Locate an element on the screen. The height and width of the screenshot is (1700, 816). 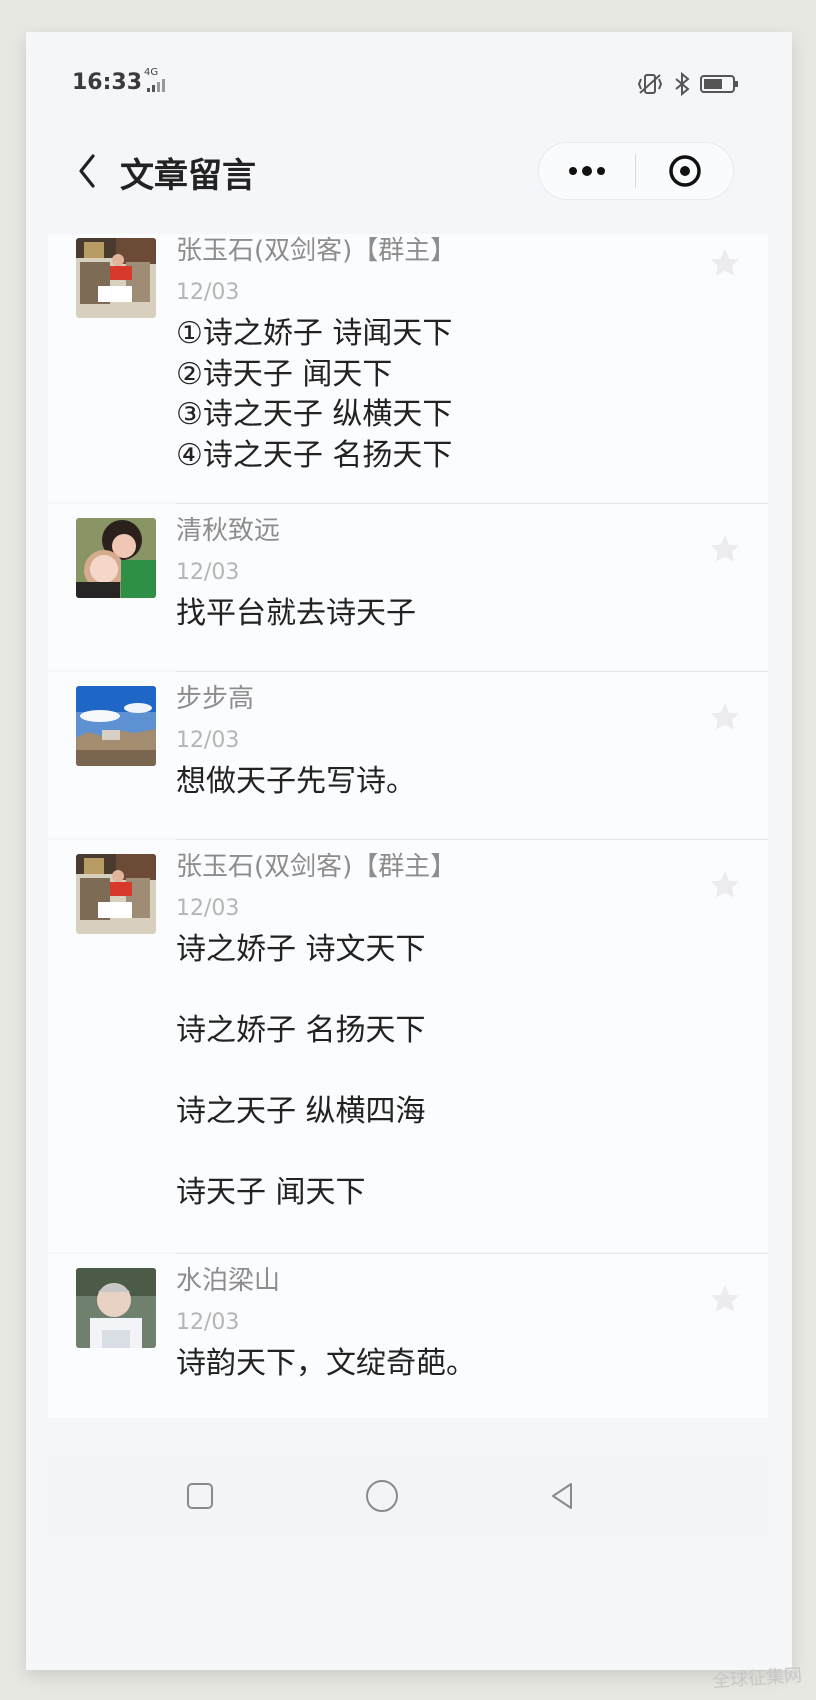
comment-item: 清秋致远 12/03 找平台就去诗天子 is located at coordinates (408, 587).